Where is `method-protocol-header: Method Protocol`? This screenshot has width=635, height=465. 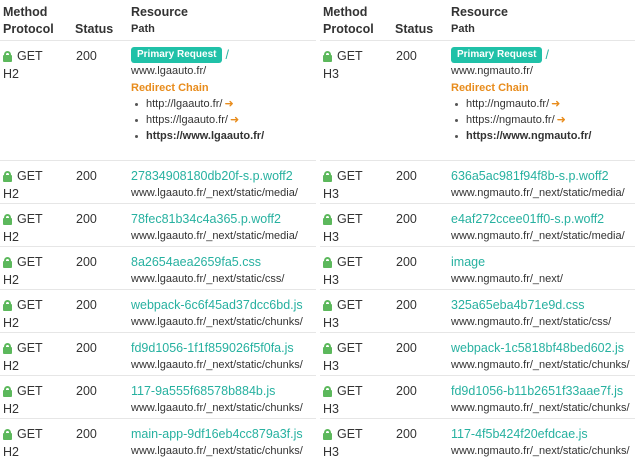 method-protocol-header: Method Protocol is located at coordinates (28, 21).